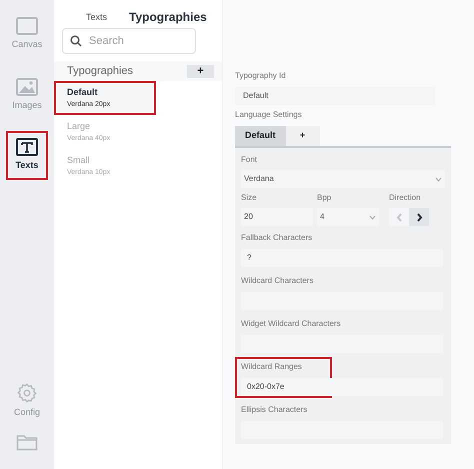 This screenshot has height=469, width=474. Describe the element at coordinates (272, 367) in the screenshot. I see `field-label: Wildcard Ranges` at that location.